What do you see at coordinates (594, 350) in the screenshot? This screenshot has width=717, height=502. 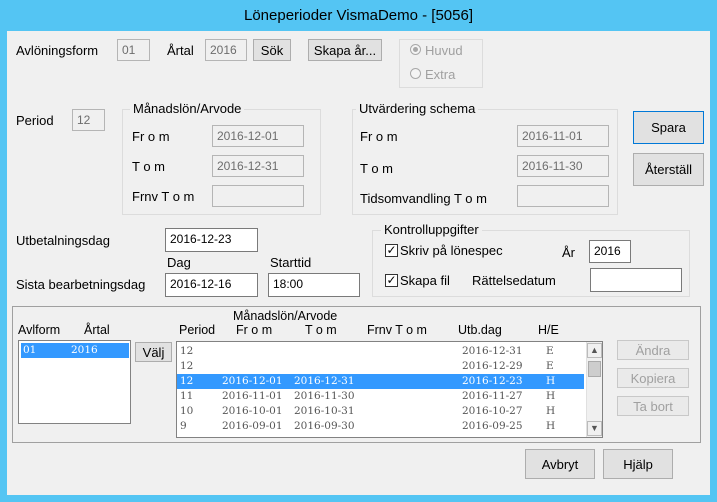 I see `scroll-up-icon: ▲` at bounding box center [594, 350].